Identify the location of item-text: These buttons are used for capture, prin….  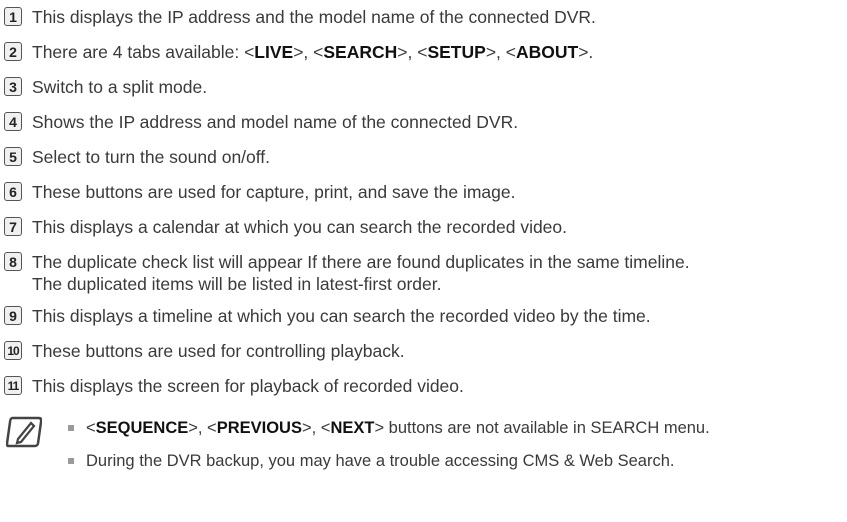
(274, 192).